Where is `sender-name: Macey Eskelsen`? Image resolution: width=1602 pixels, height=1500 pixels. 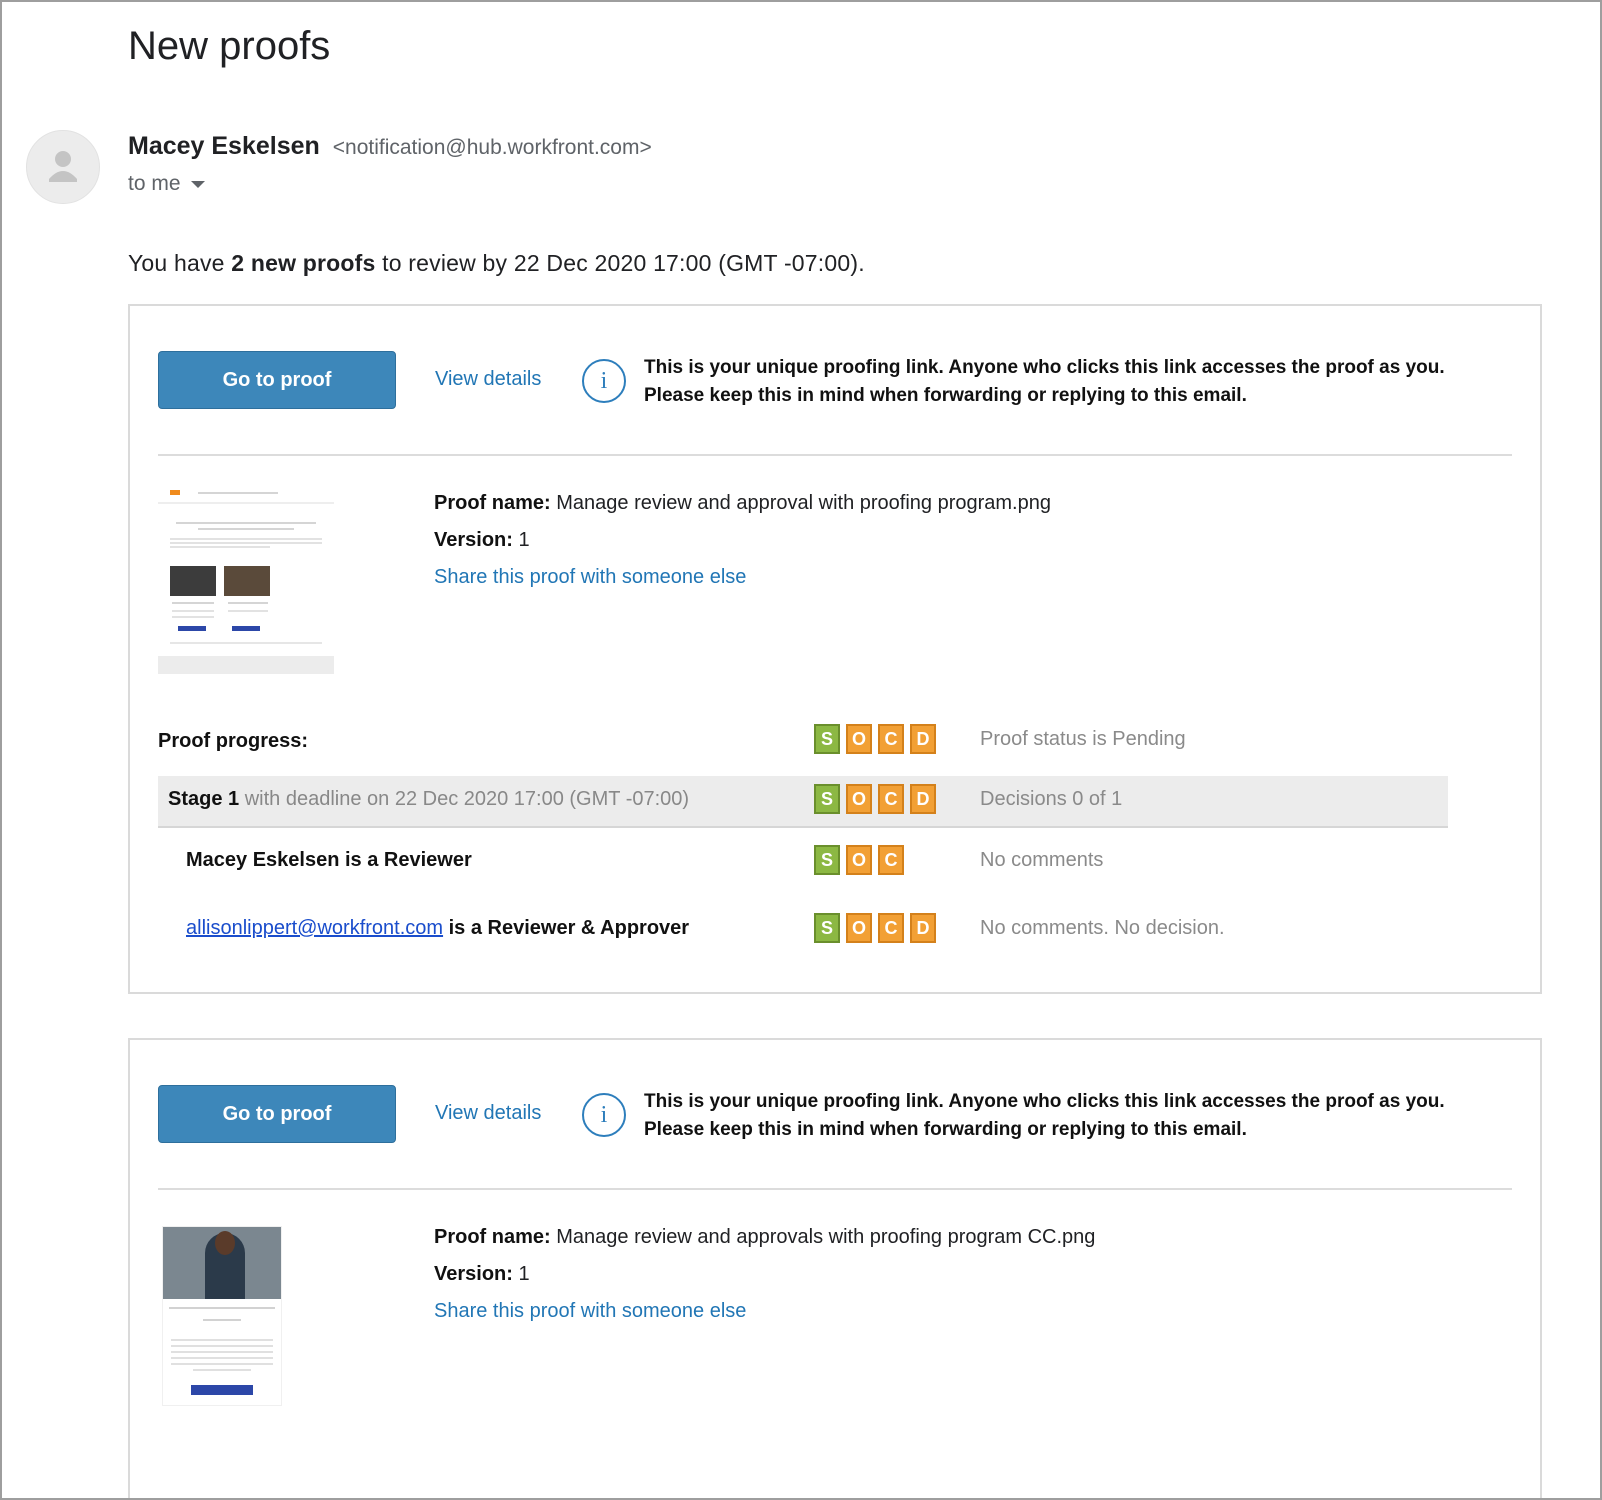
sender-name: Macey Eskelsen is located at coordinates (224, 146).